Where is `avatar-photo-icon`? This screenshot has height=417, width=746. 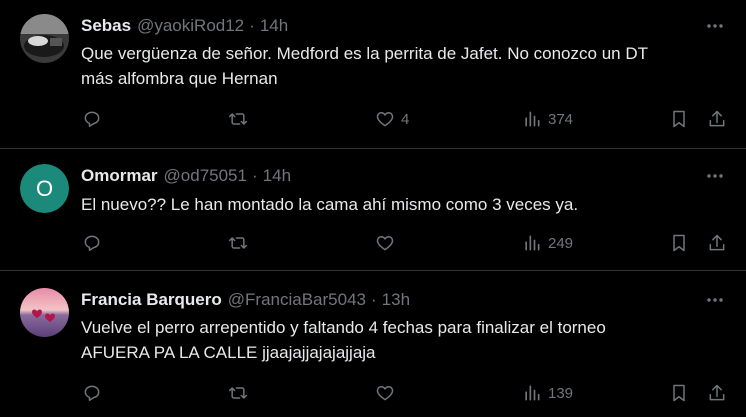 avatar-photo-icon is located at coordinates (44, 38).